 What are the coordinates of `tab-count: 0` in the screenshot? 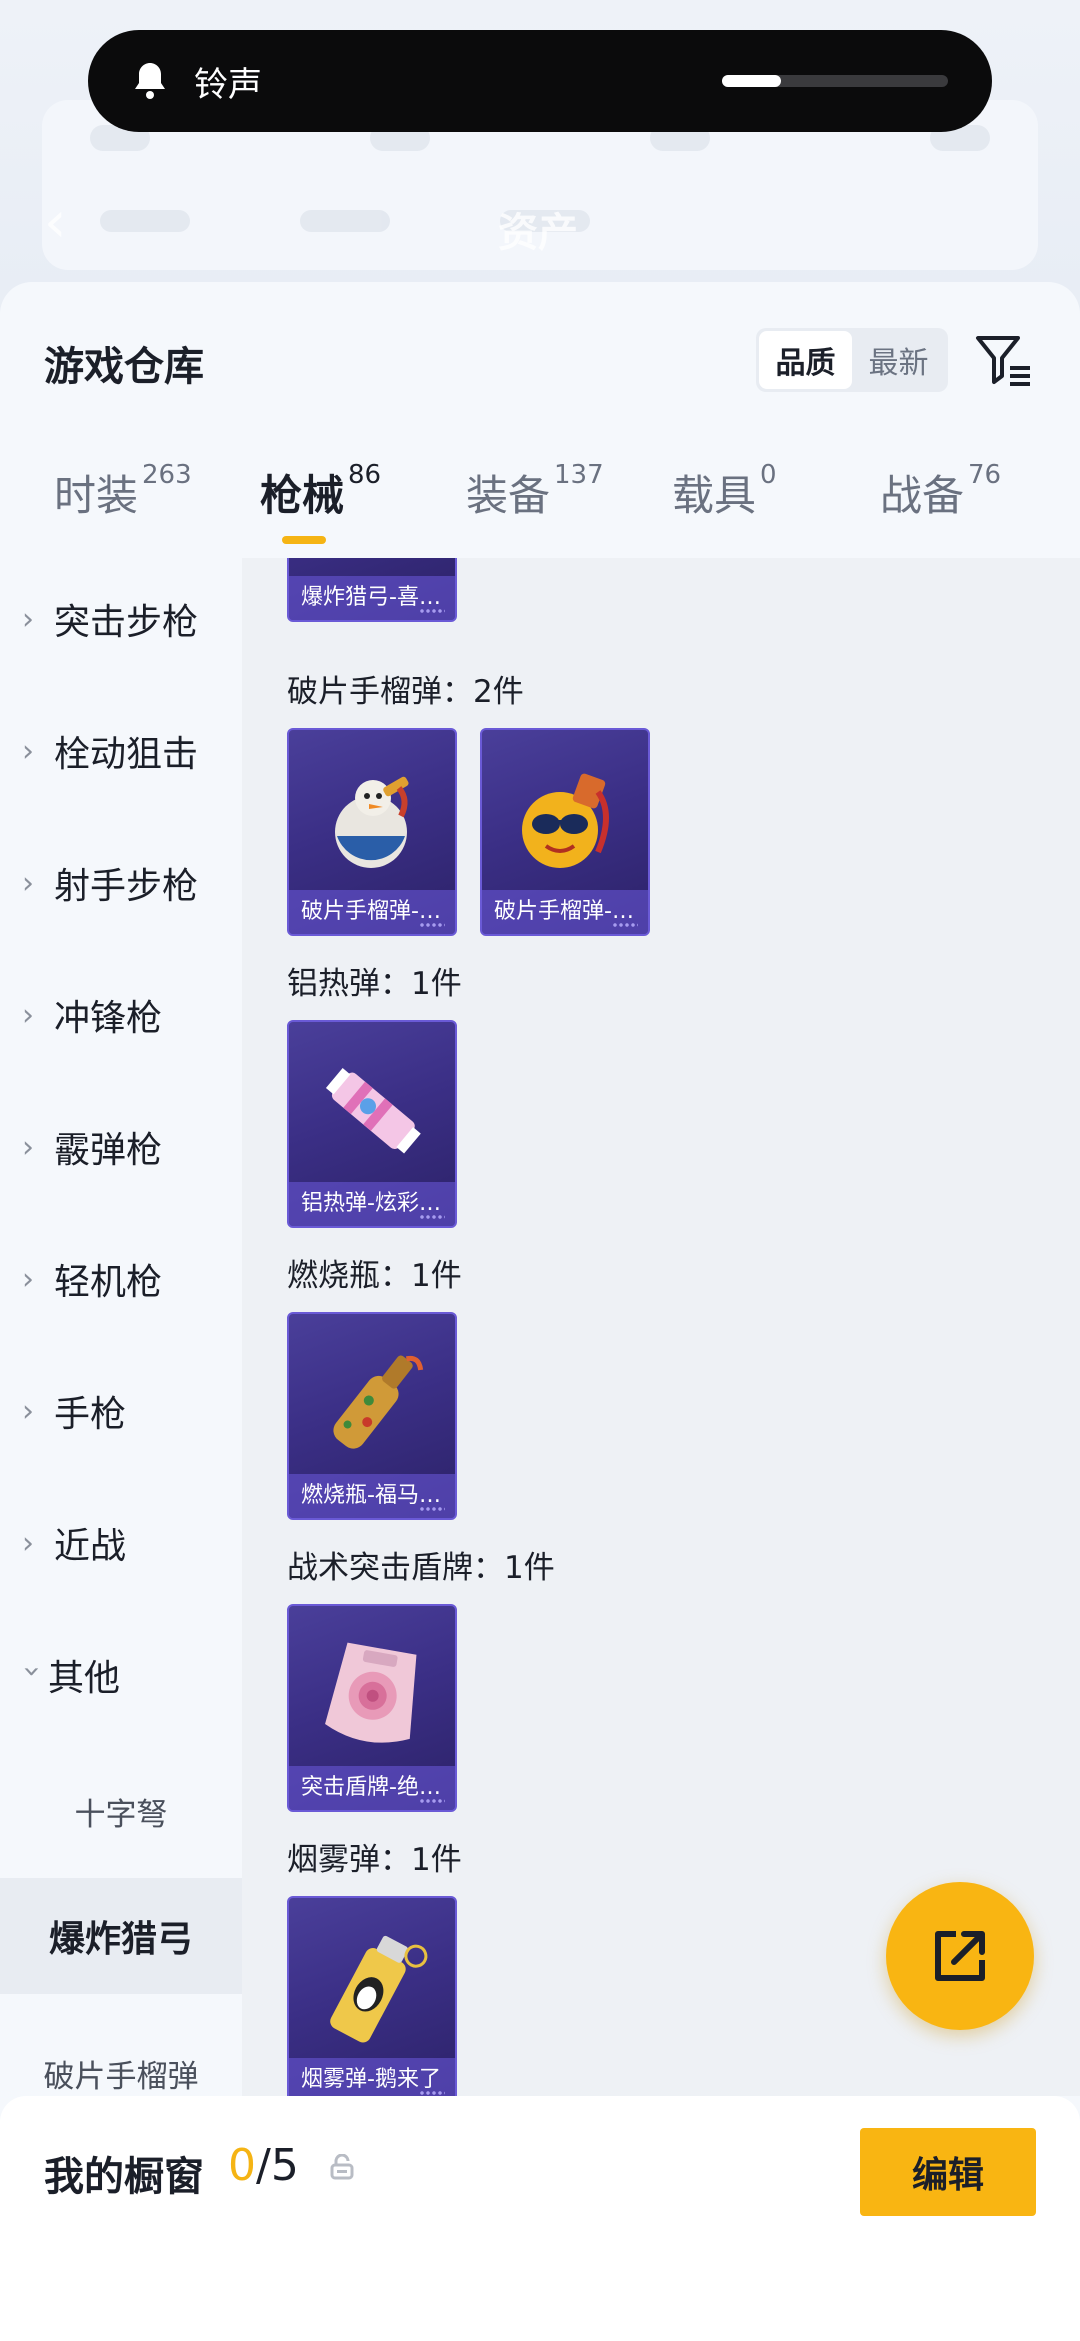 It's located at (768, 475).